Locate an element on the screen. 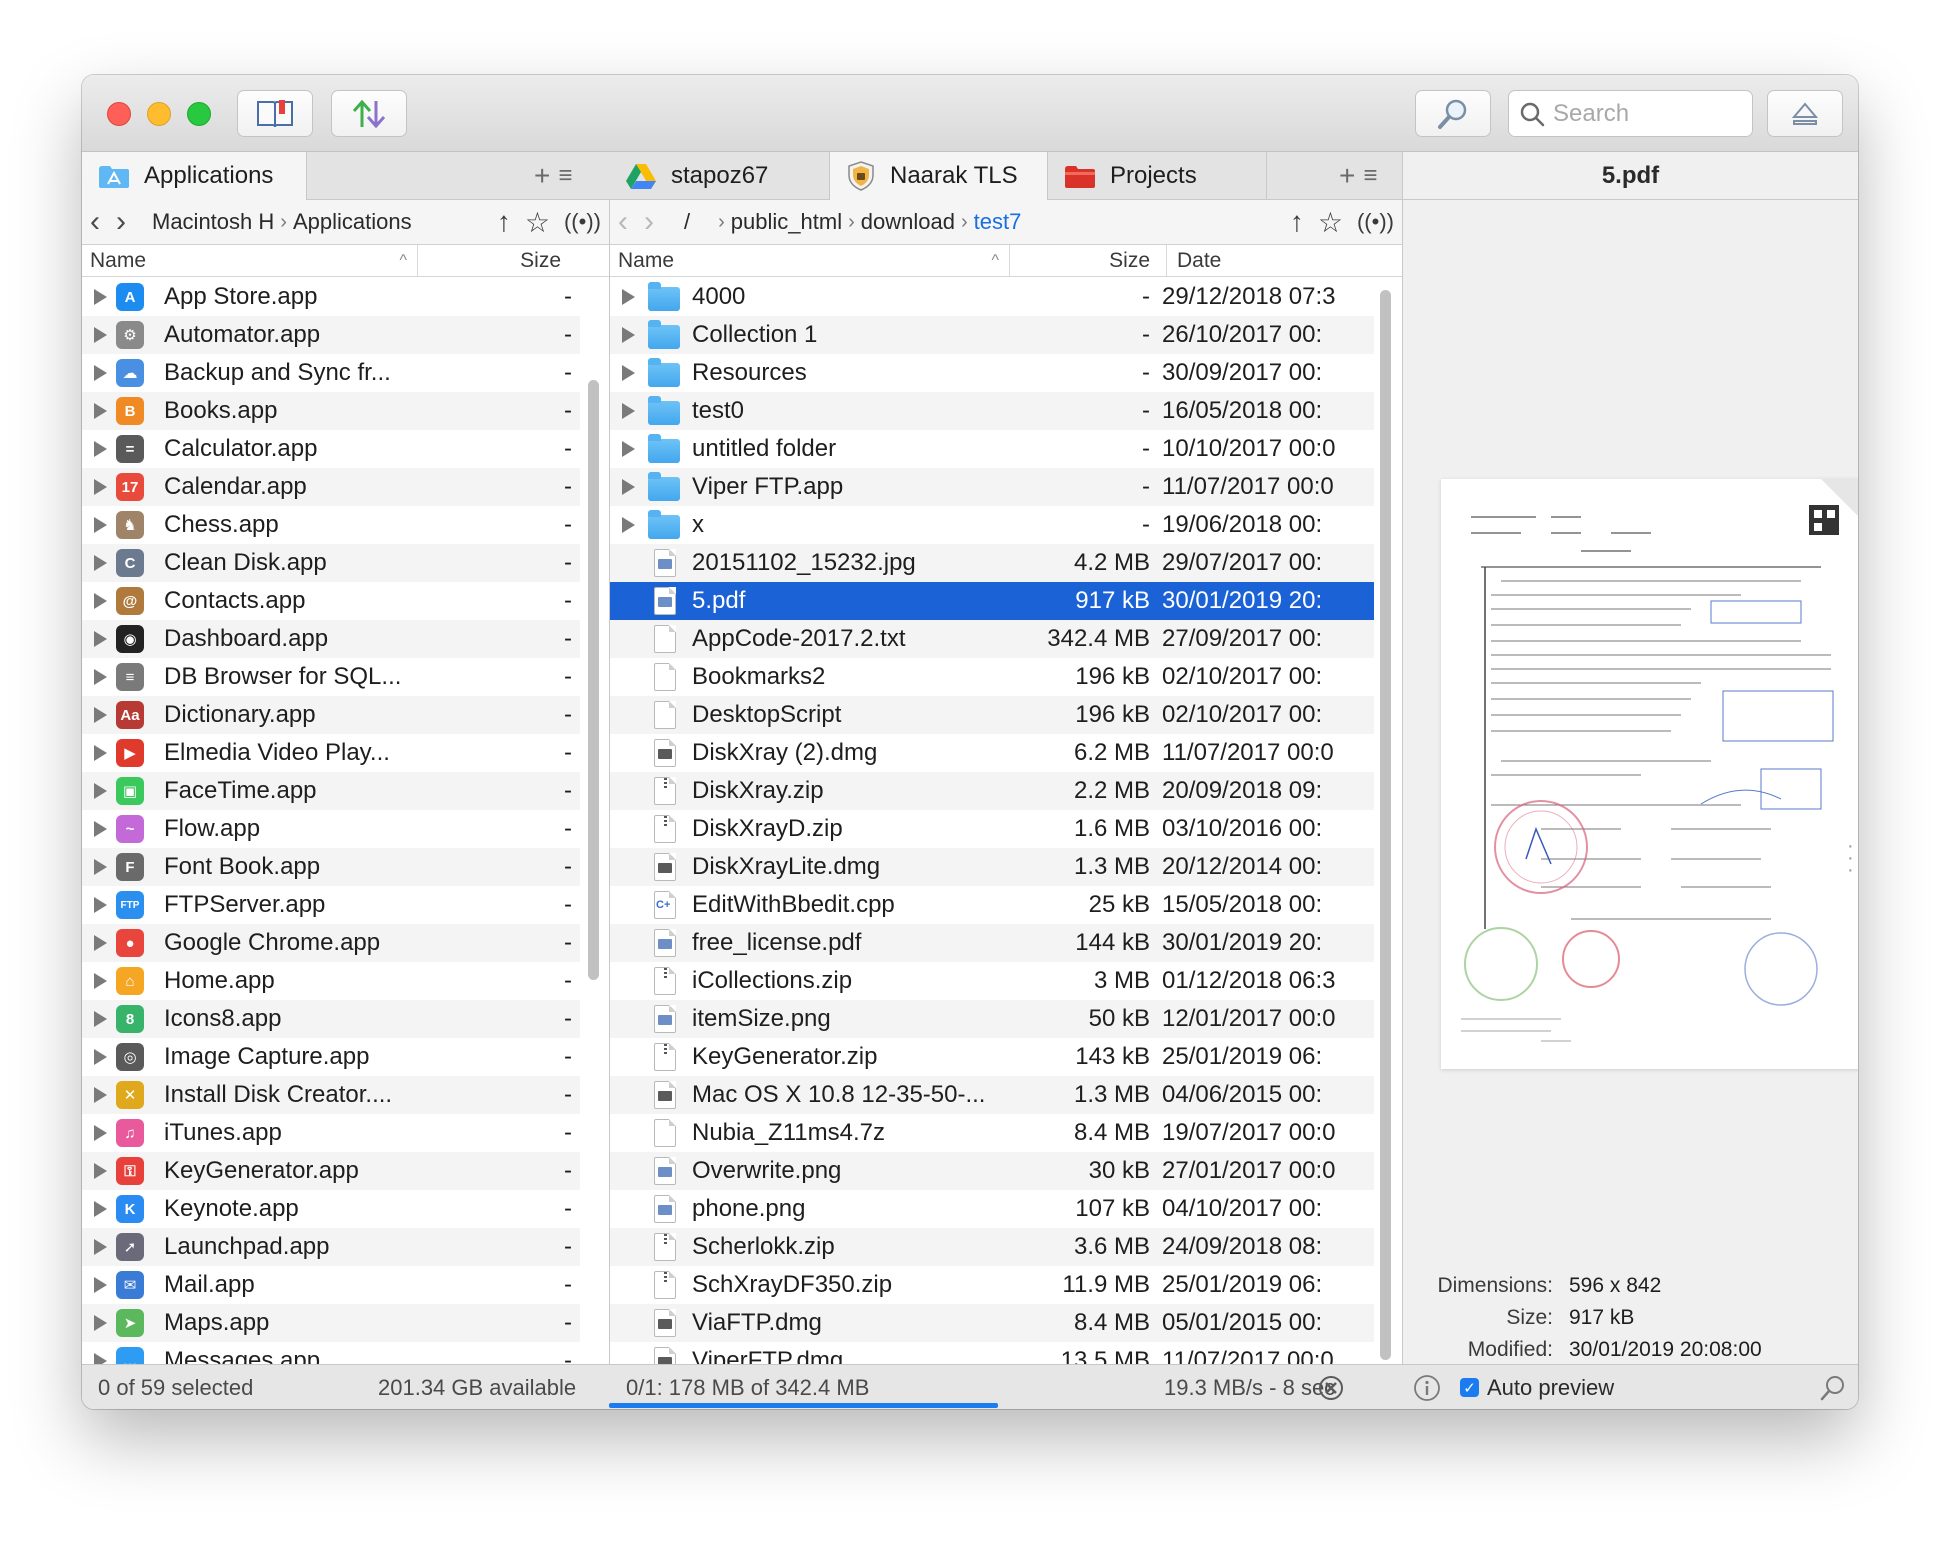 This screenshot has width=1940, height=1558. list-item: ◉ Dashboard.app - is located at coordinates (331, 639).